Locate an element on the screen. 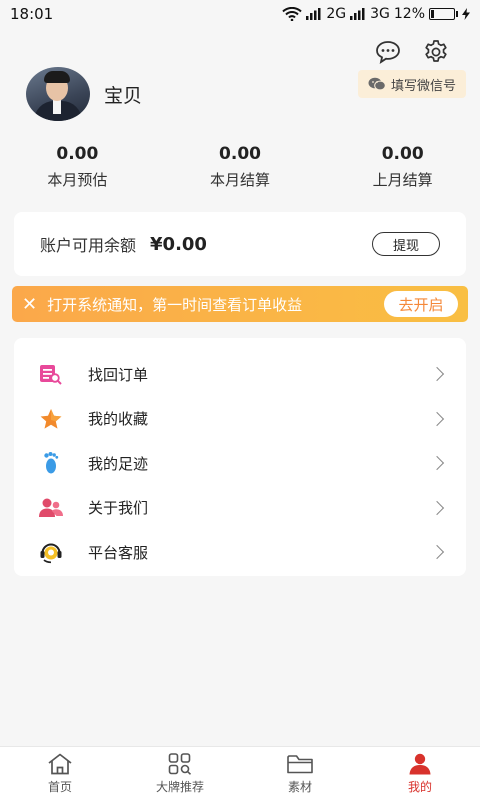 The height and width of the screenshot is (800, 480). settings-button is located at coordinates (436, 52).